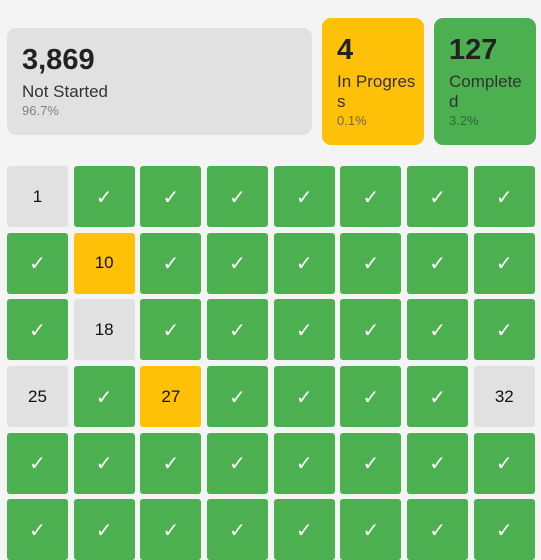 The height and width of the screenshot is (560, 541). What do you see at coordinates (464, 120) in the screenshot?
I see `completed-percent: 3.2%` at bounding box center [464, 120].